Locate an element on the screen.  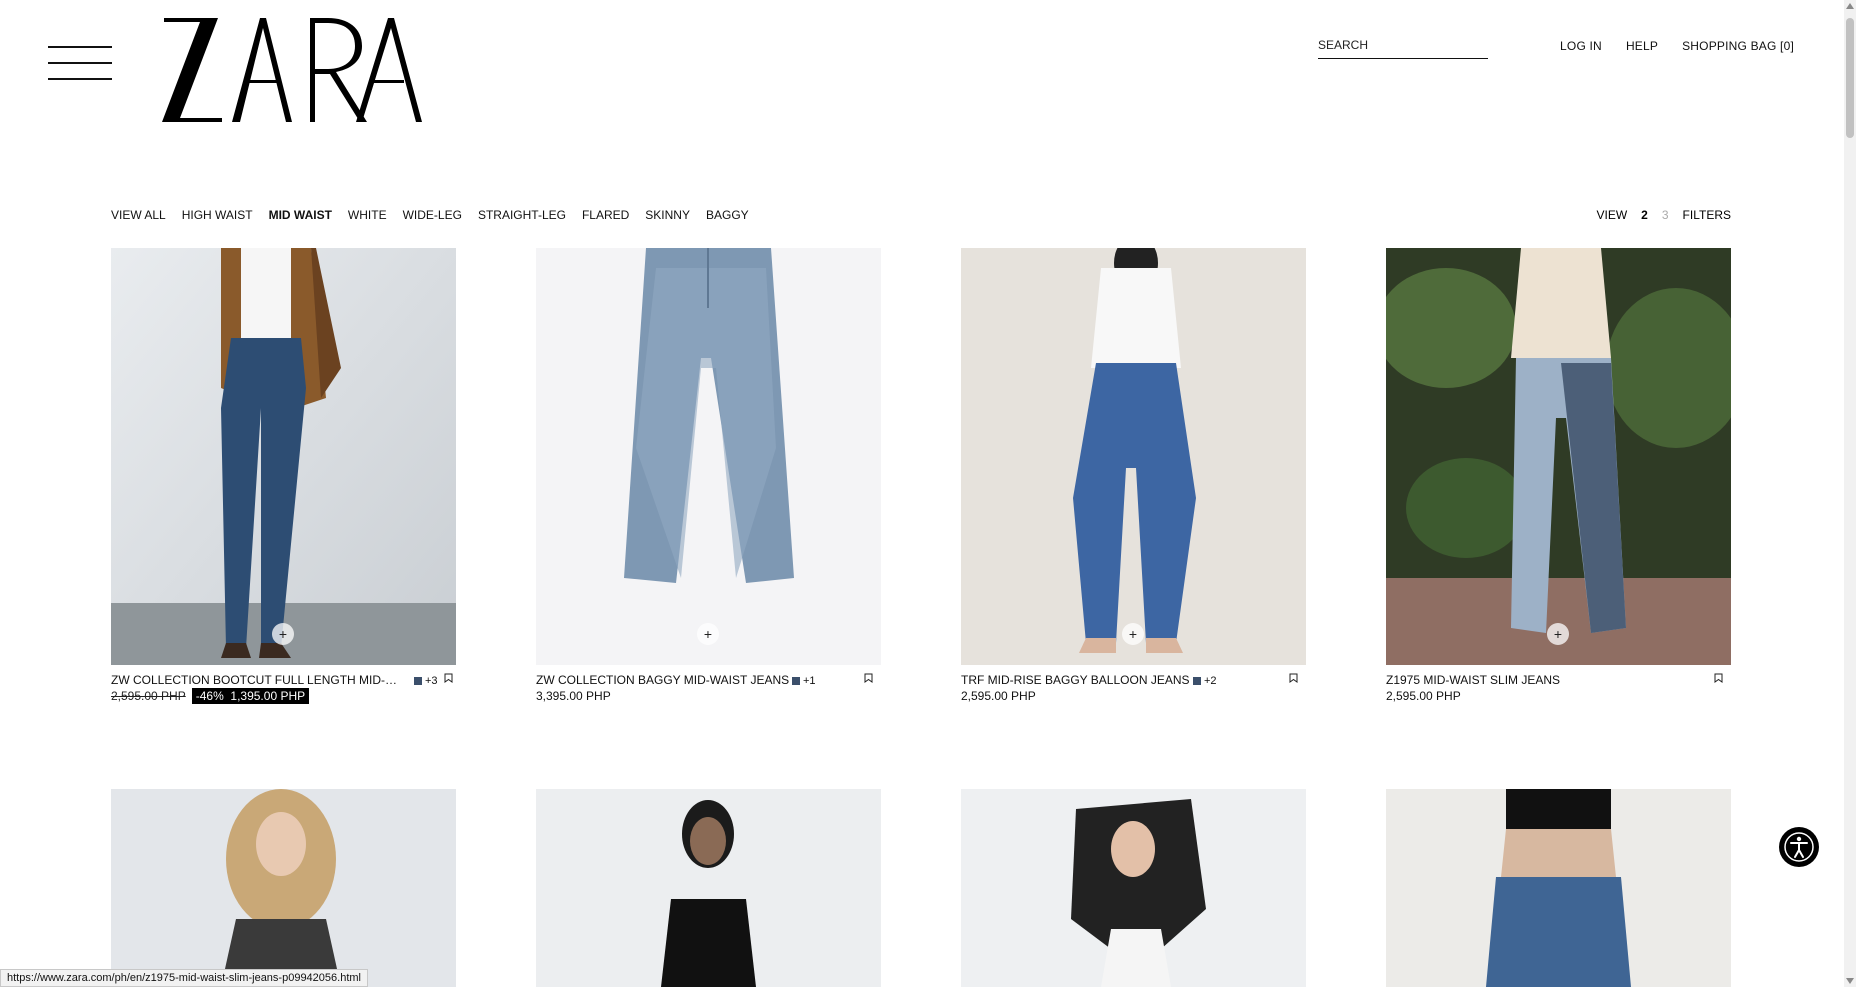
color-swatch: +1 is located at coordinates (804, 681).